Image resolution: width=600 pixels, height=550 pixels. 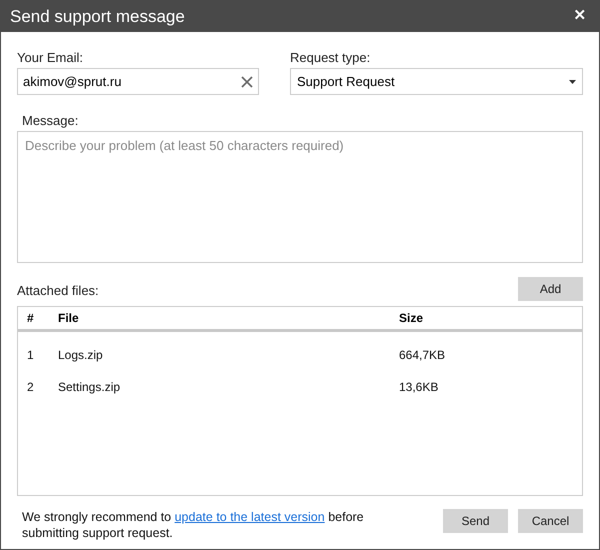 I want to click on table-cell-text: 664,7KB, so click(x=422, y=355).